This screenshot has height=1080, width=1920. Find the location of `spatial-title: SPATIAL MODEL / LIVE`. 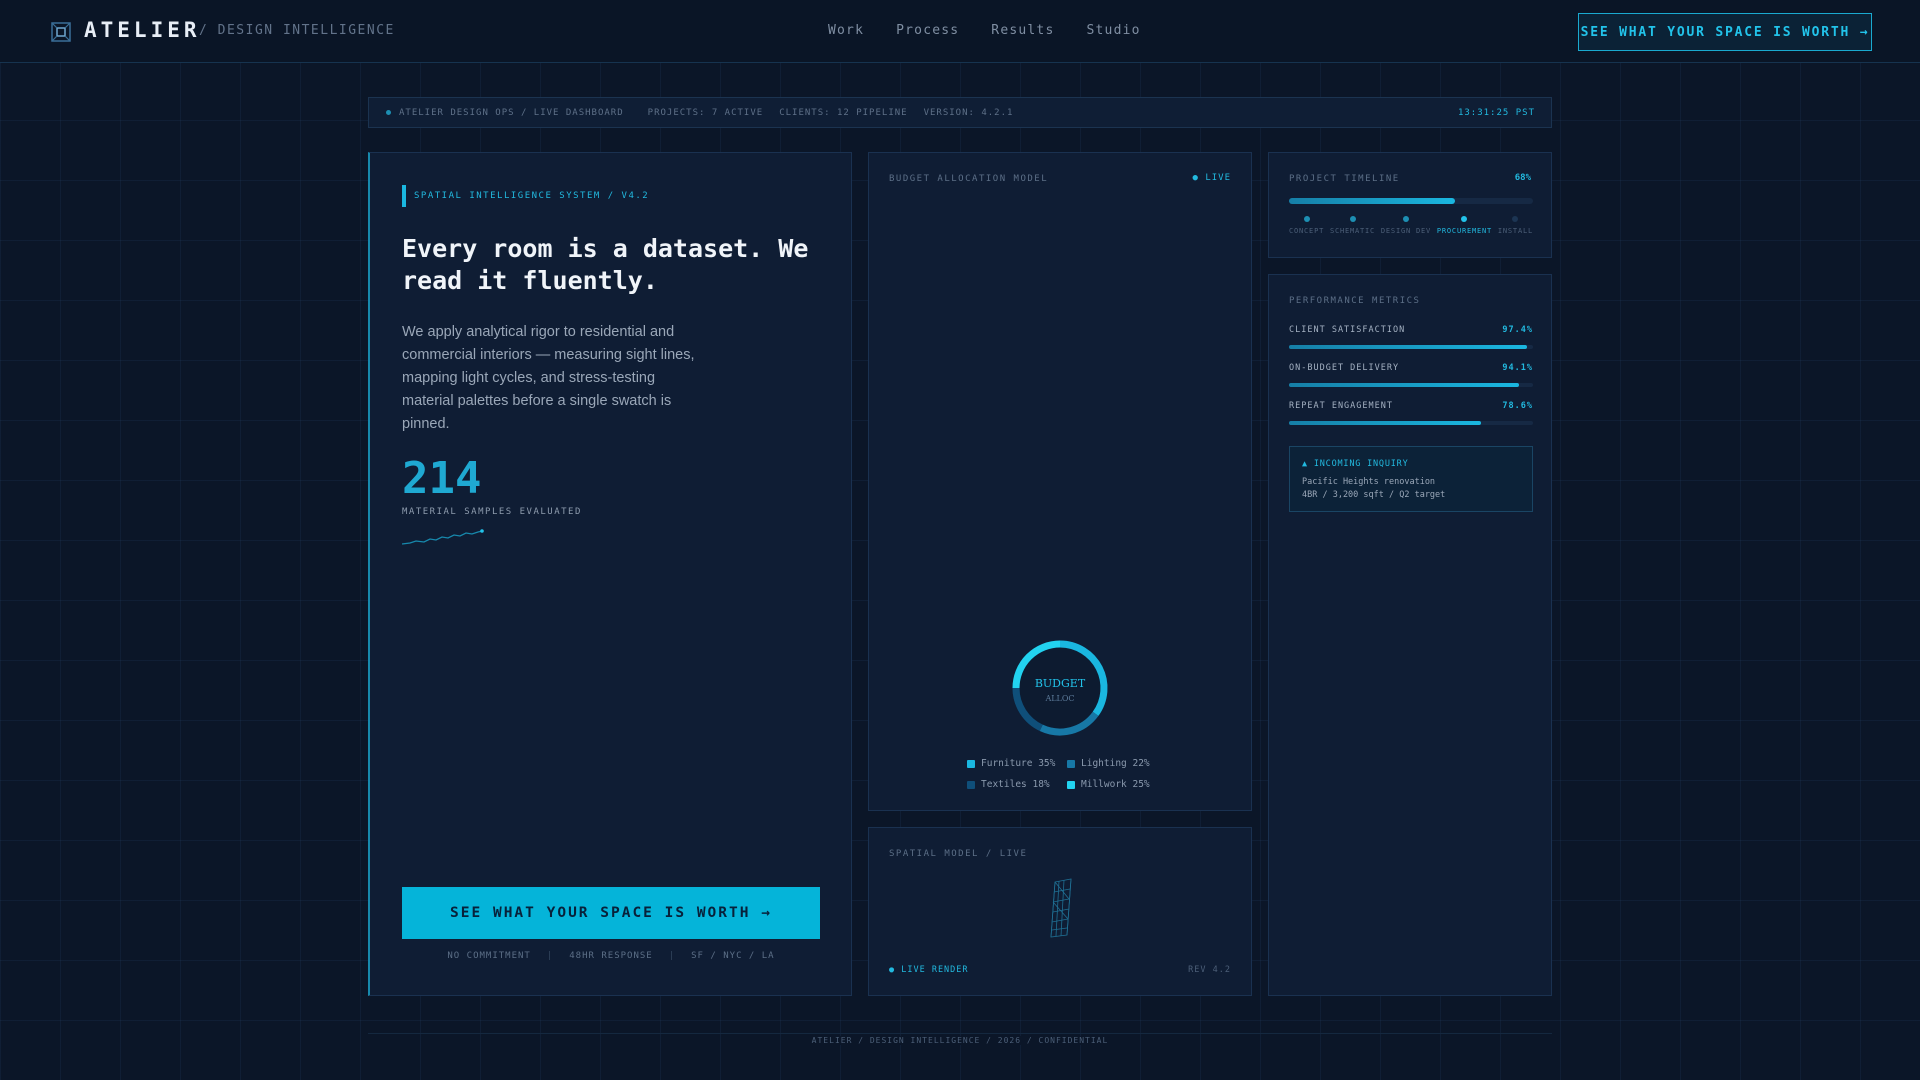

spatial-title: SPATIAL MODEL / LIVE is located at coordinates (958, 854).